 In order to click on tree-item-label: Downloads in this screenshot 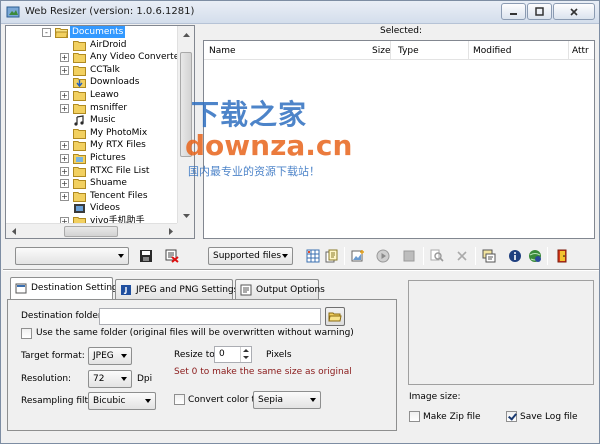, I will do `click(115, 82)`.